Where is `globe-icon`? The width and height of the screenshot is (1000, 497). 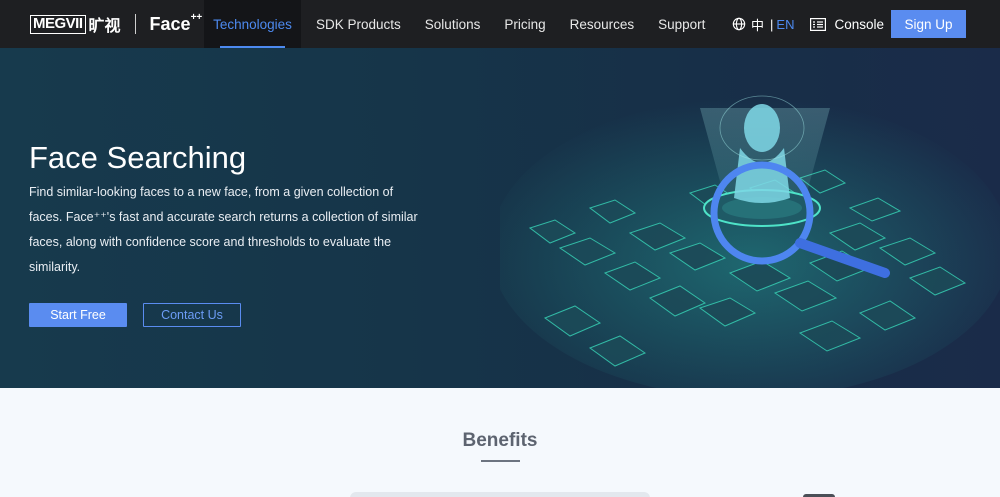 globe-icon is located at coordinates (739, 24).